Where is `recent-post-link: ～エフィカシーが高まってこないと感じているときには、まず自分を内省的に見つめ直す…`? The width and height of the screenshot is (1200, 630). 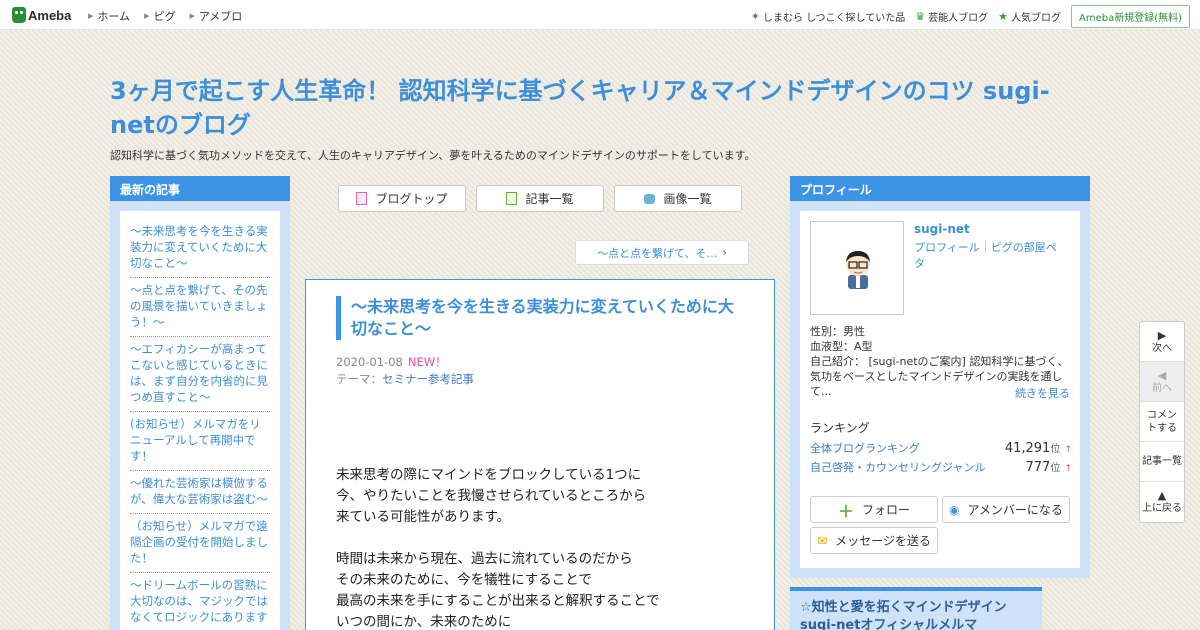
recent-post-link: ～エフィカシーが高まってこないと感じているときには、まず自分を内省的に見つめ直す… is located at coordinates (200, 374).